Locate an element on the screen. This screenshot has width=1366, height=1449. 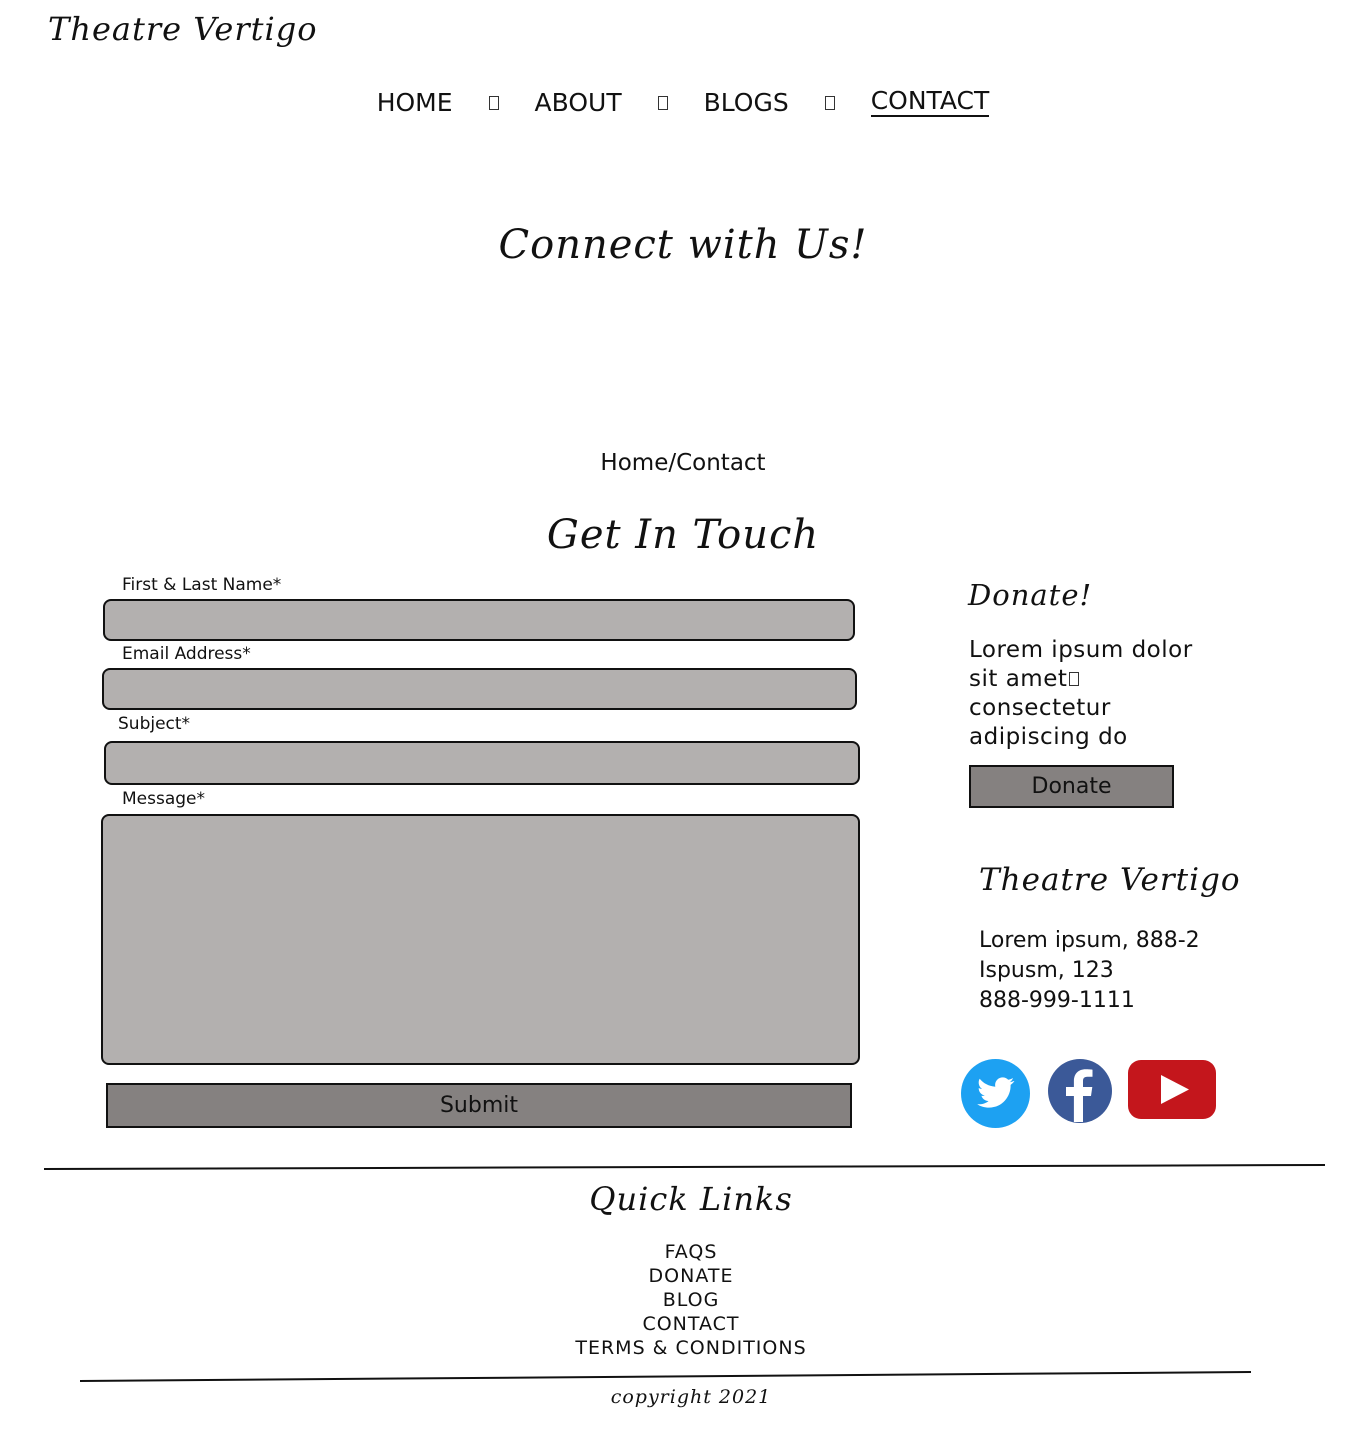
breadcrumb: Home/Contact is located at coordinates (683, 463).